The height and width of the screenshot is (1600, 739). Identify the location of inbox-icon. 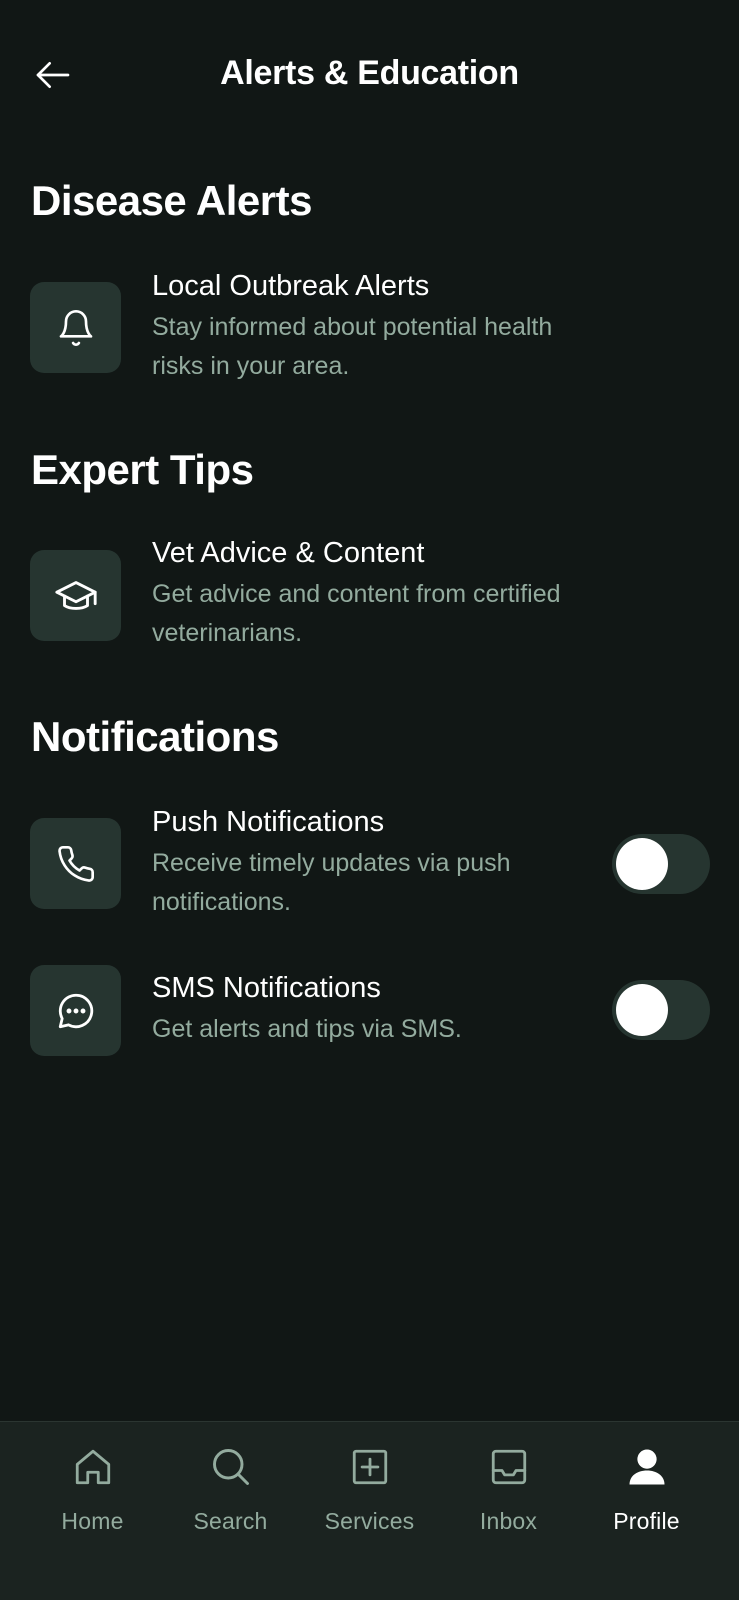
(508, 1467).